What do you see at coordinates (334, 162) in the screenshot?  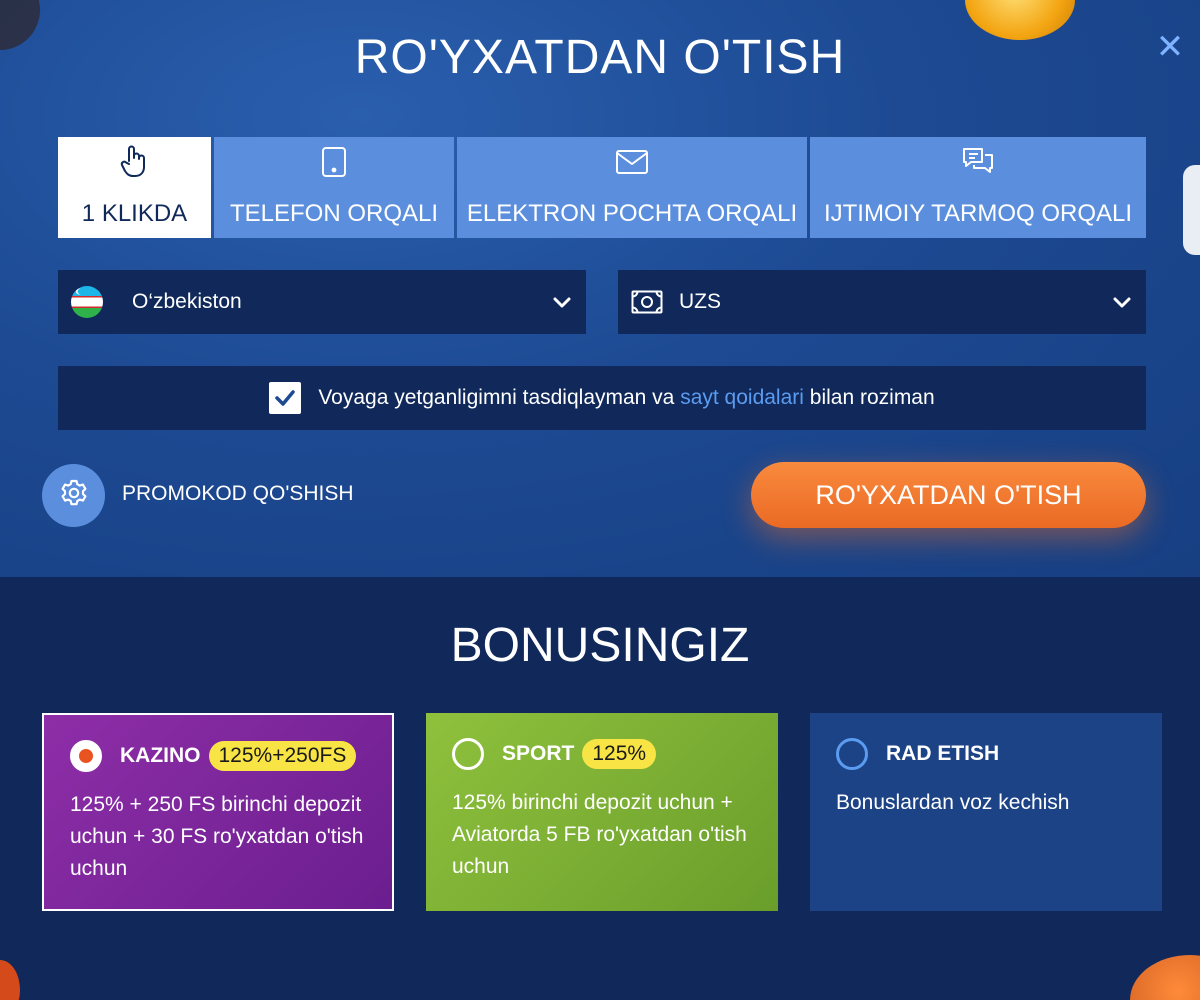 I see `tablet-icon` at bounding box center [334, 162].